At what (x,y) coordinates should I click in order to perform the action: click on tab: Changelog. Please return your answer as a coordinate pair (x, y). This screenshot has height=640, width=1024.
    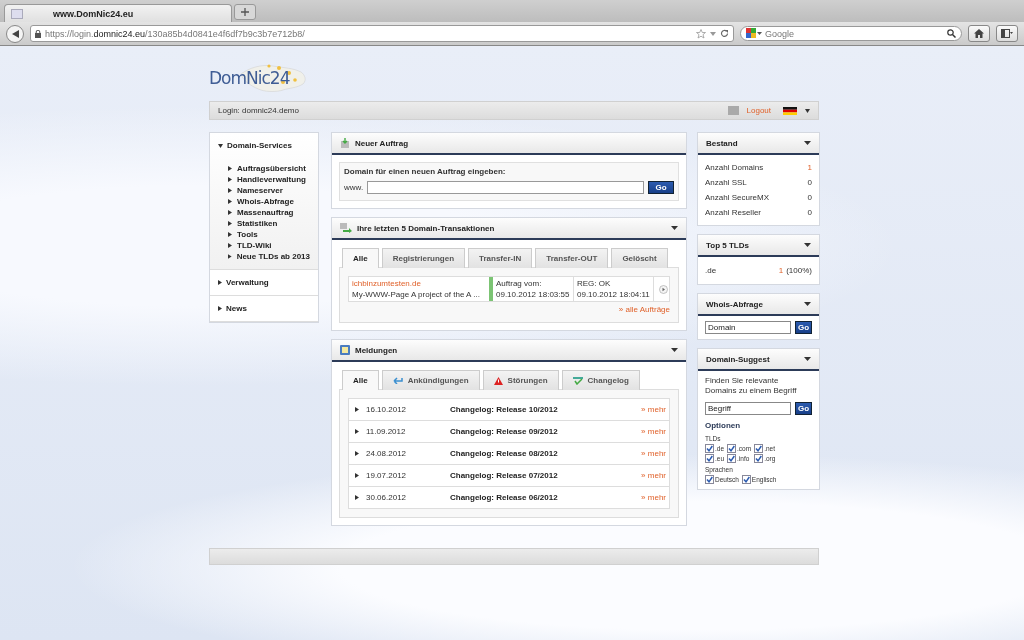
    Looking at the image, I should click on (600, 380).